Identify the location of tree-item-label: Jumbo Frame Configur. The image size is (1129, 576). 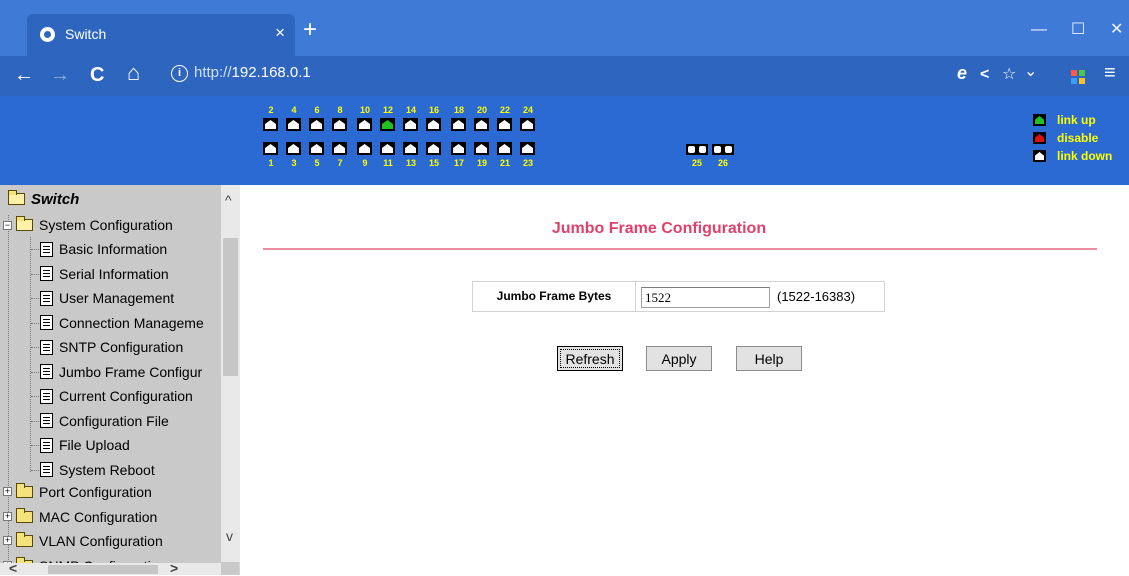
(131, 371).